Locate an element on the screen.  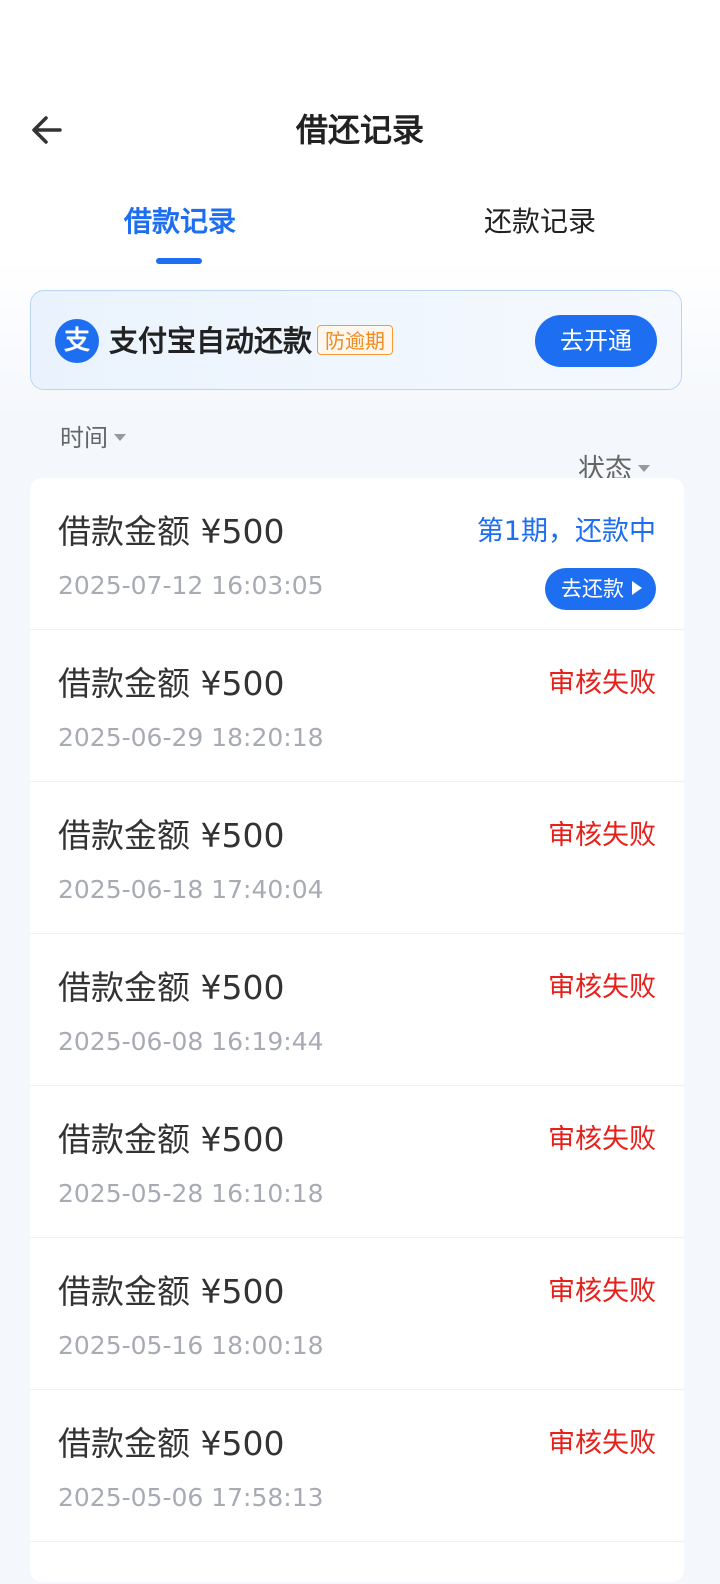
time-filter: 时间 is located at coordinates (93, 438).